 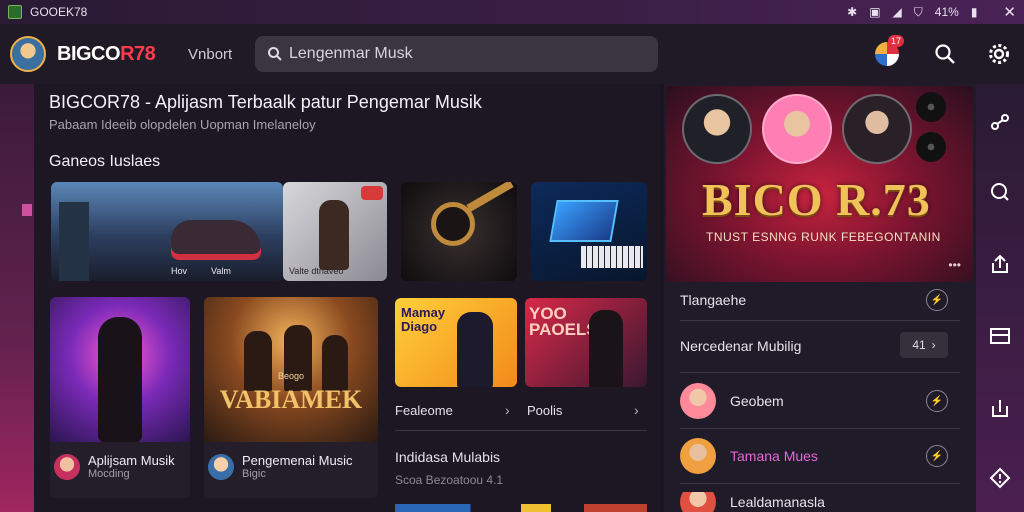 I want to click on search-value: Lengenmar Musk, so click(x=351, y=53).